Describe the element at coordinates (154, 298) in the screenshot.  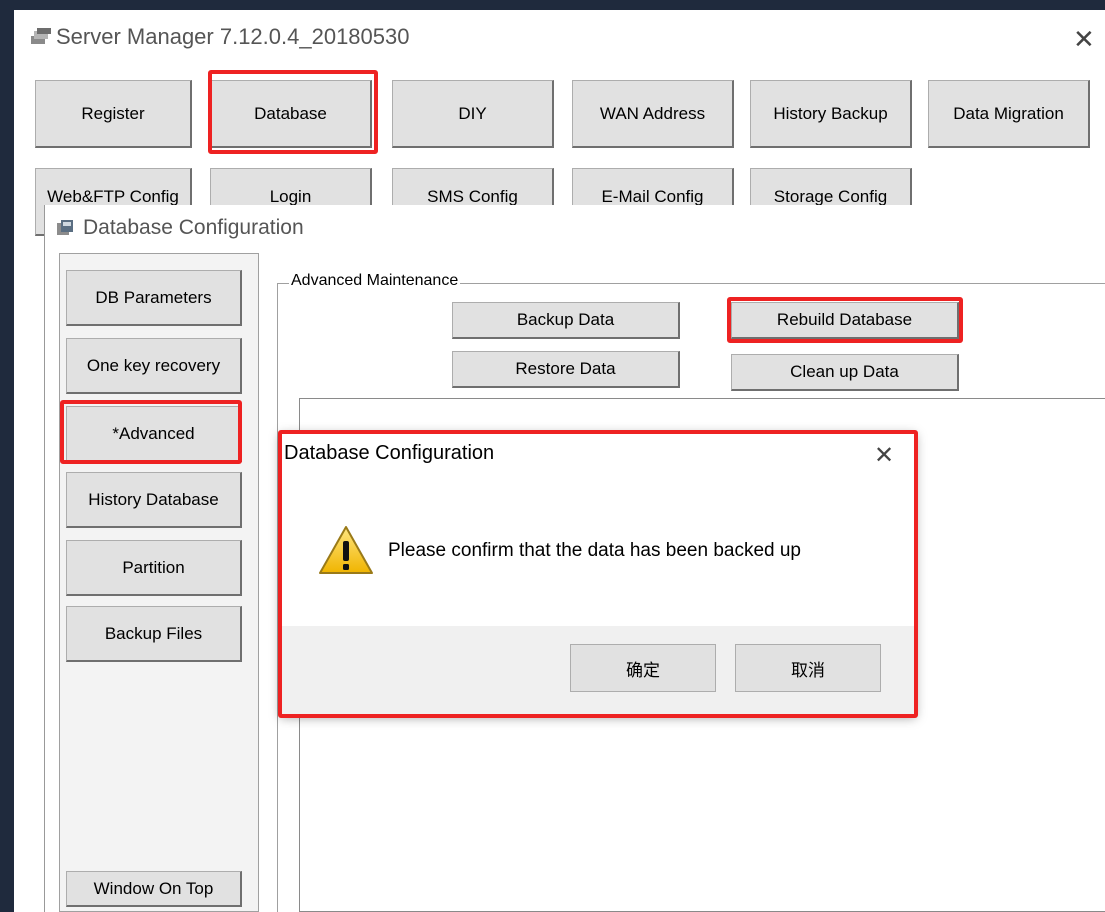
I see `sidebar-item-db-parameters: DB Parameters` at that location.